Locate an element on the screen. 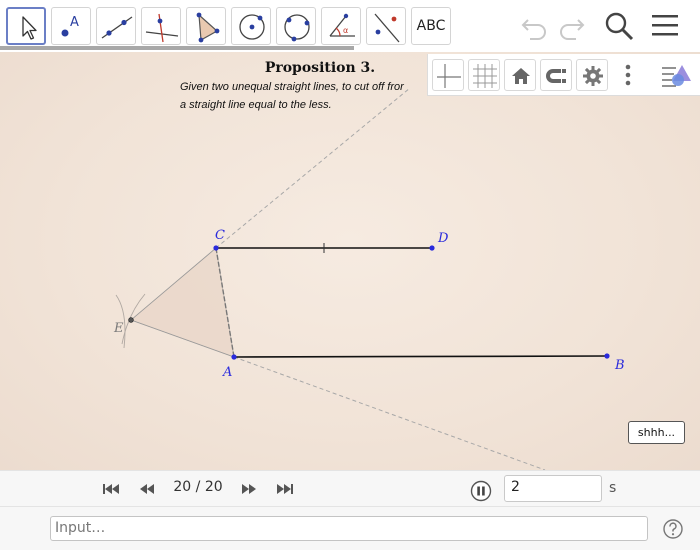 This screenshot has height=550, width=700. skip-first-icon is located at coordinates (111, 489).